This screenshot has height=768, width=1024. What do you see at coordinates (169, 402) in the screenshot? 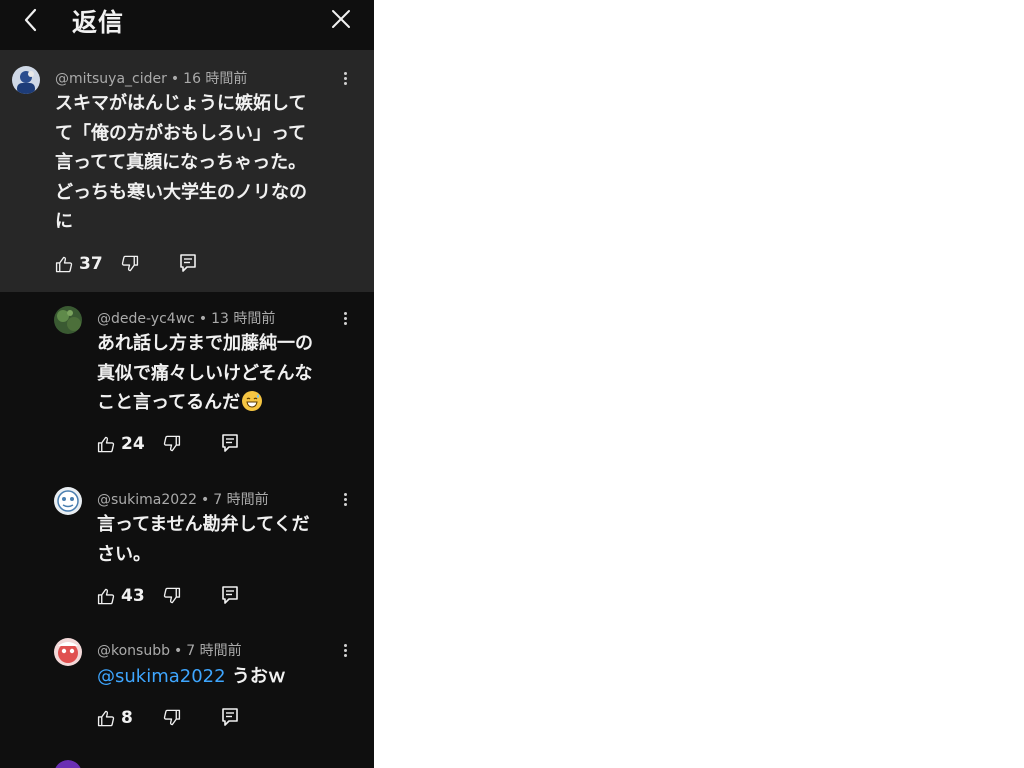
I see `comment-text-fragment: こと言ってるんだ` at bounding box center [169, 402].